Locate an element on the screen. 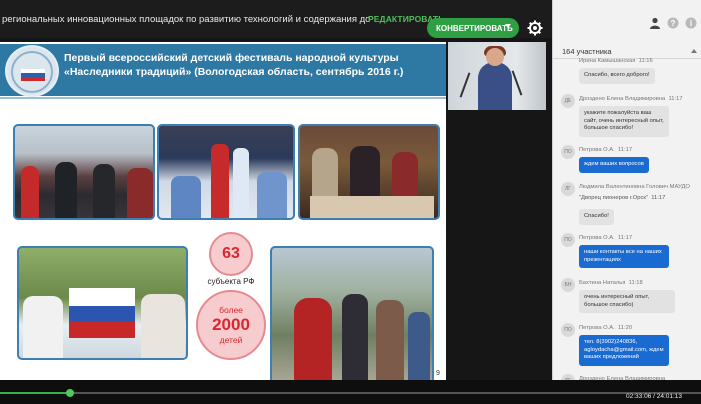  stat-children-circle: более 2000 детей is located at coordinates (231, 325).